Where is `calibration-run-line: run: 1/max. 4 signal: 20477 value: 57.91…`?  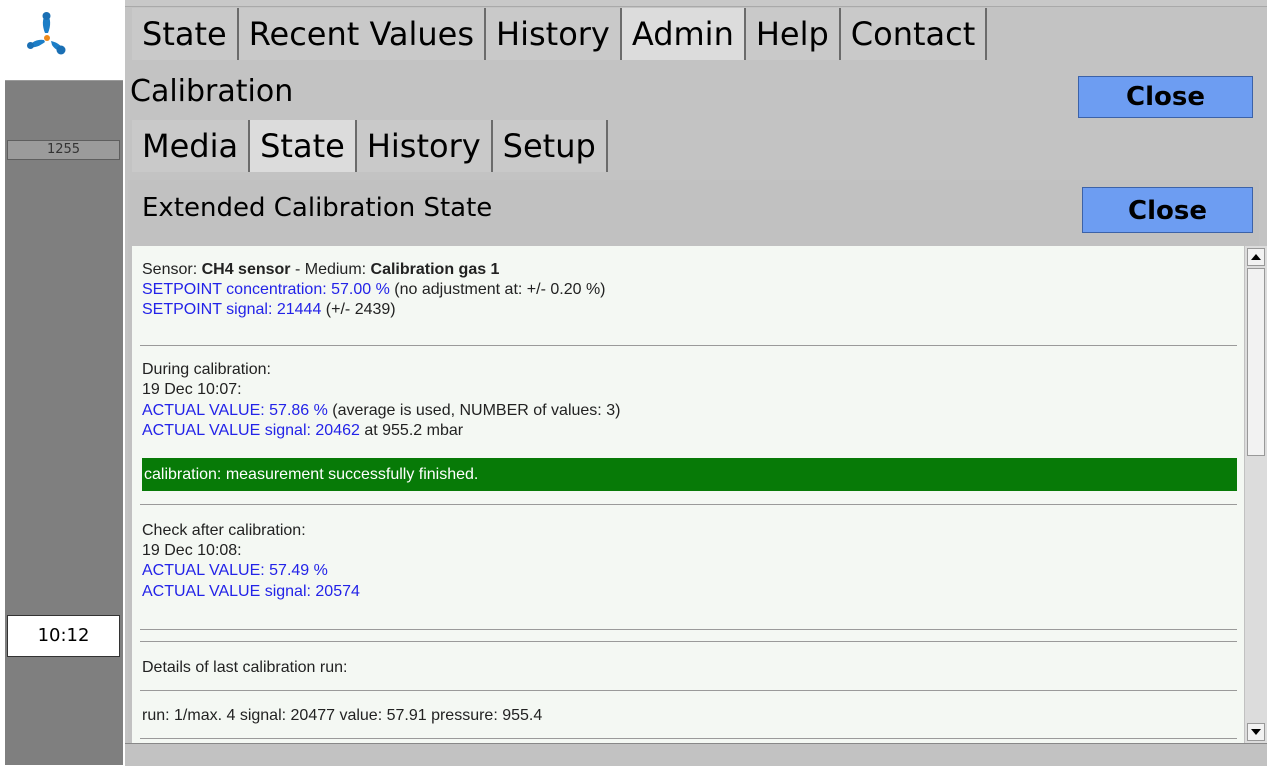 calibration-run-line: run: 1/max. 4 signal: 20477 value: 57.91… is located at coordinates (342, 715).